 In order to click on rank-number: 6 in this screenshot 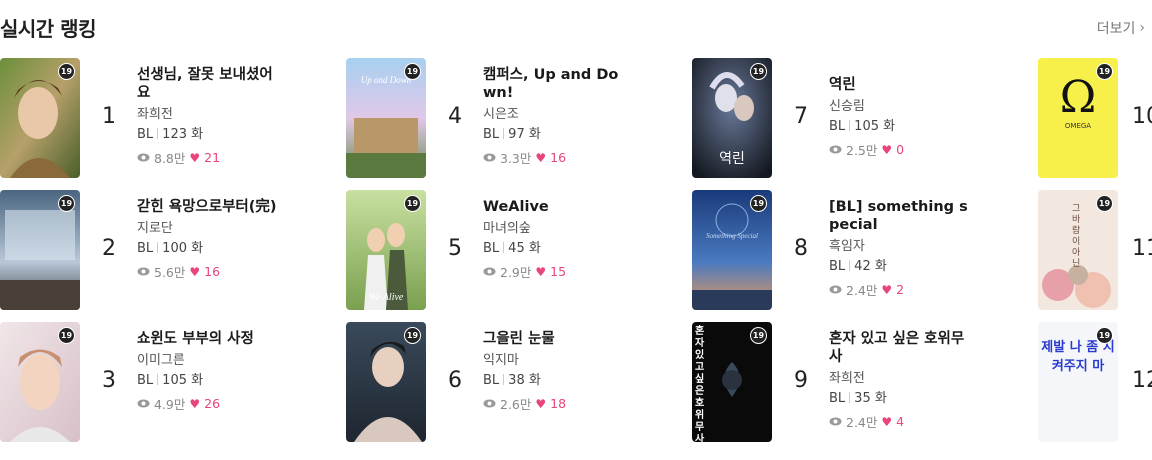, I will do `click(455, 380)`.